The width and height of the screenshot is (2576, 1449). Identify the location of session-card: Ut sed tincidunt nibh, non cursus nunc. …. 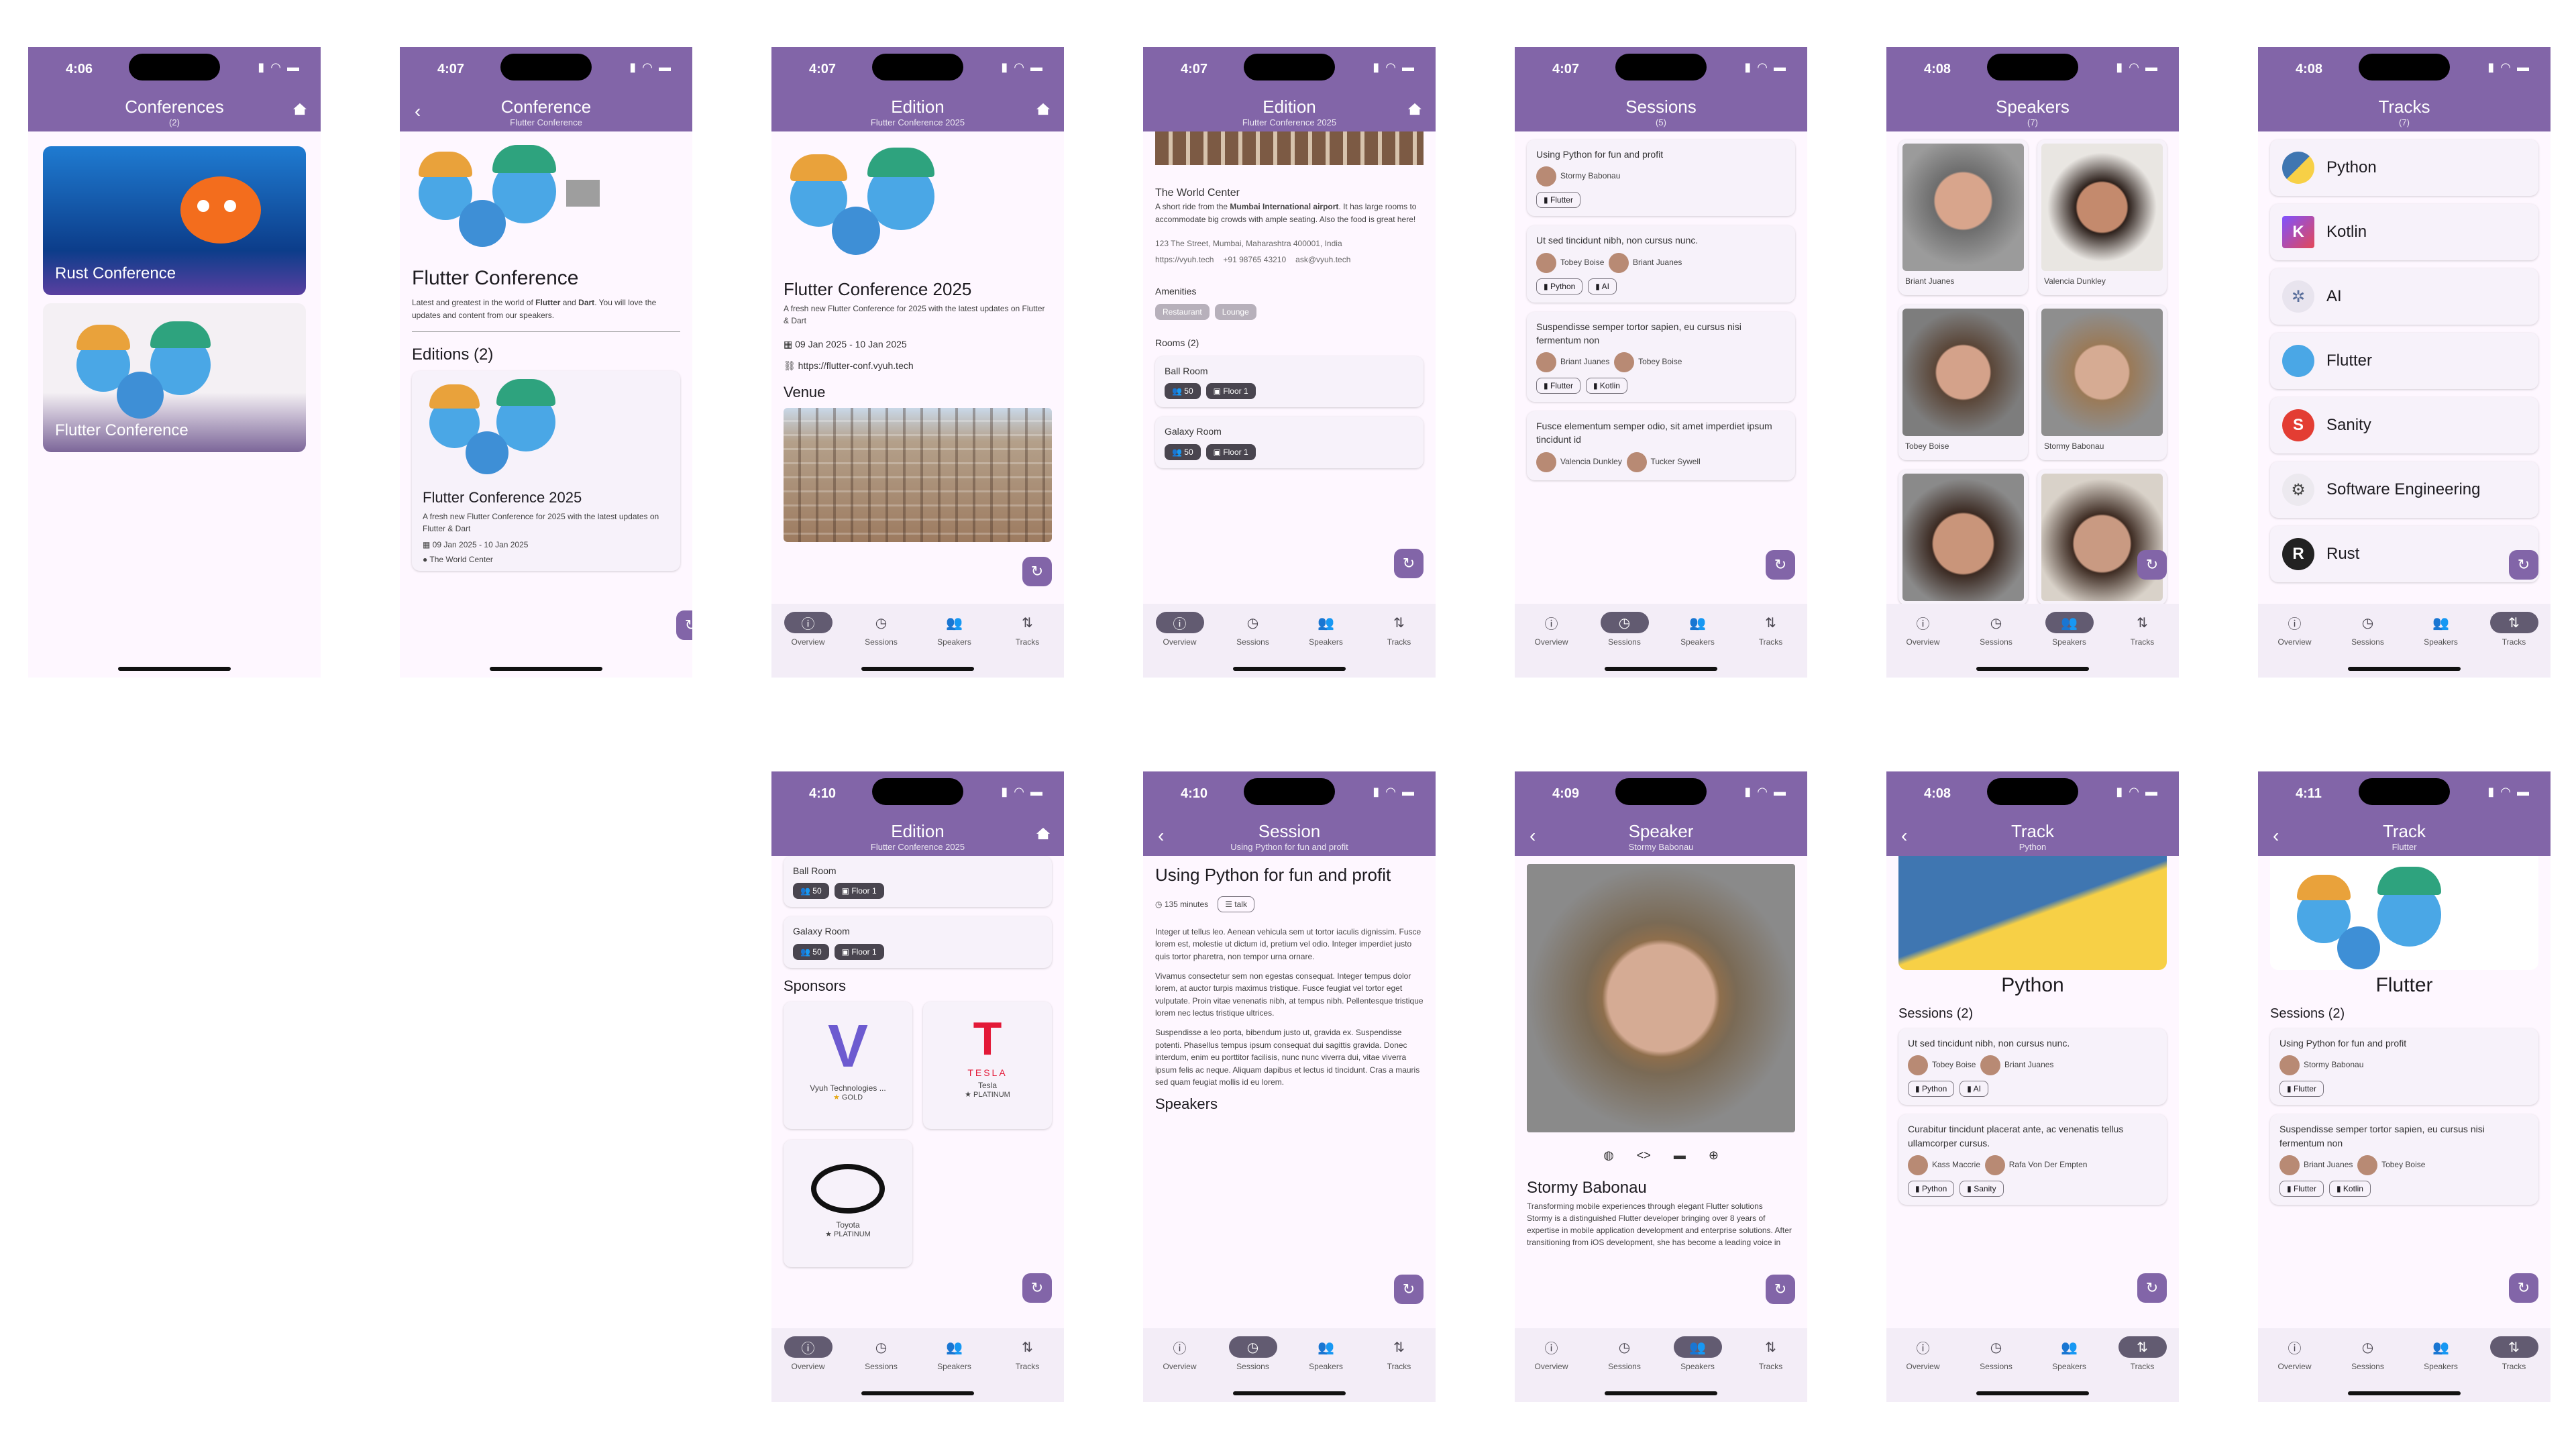
(2032, 1067).